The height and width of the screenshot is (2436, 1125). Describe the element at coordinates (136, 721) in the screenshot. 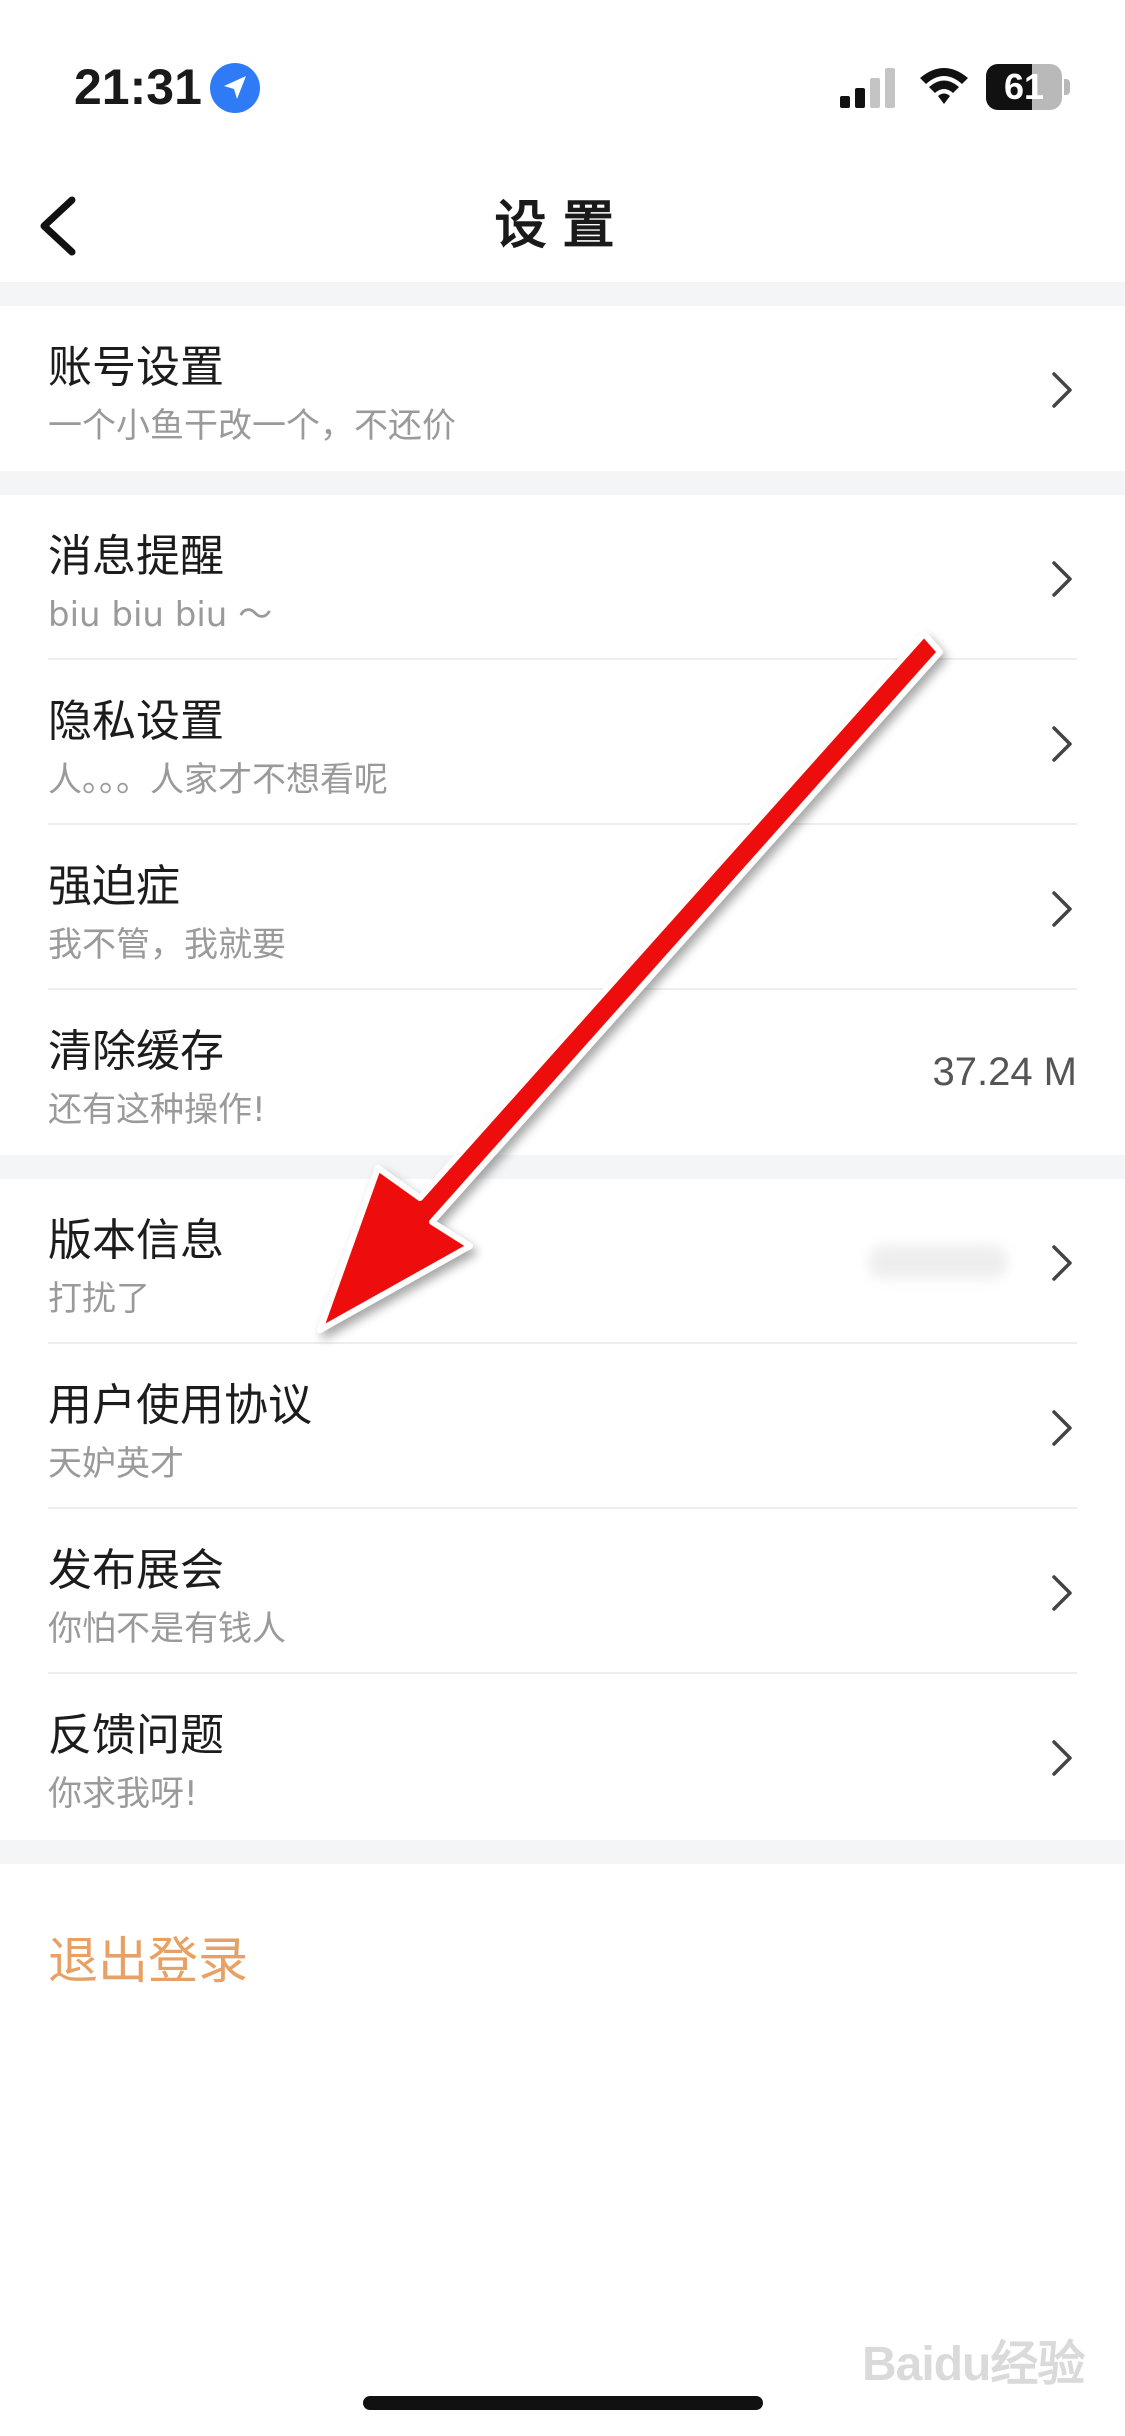

I see `row-title: 隐私设置` at that location.